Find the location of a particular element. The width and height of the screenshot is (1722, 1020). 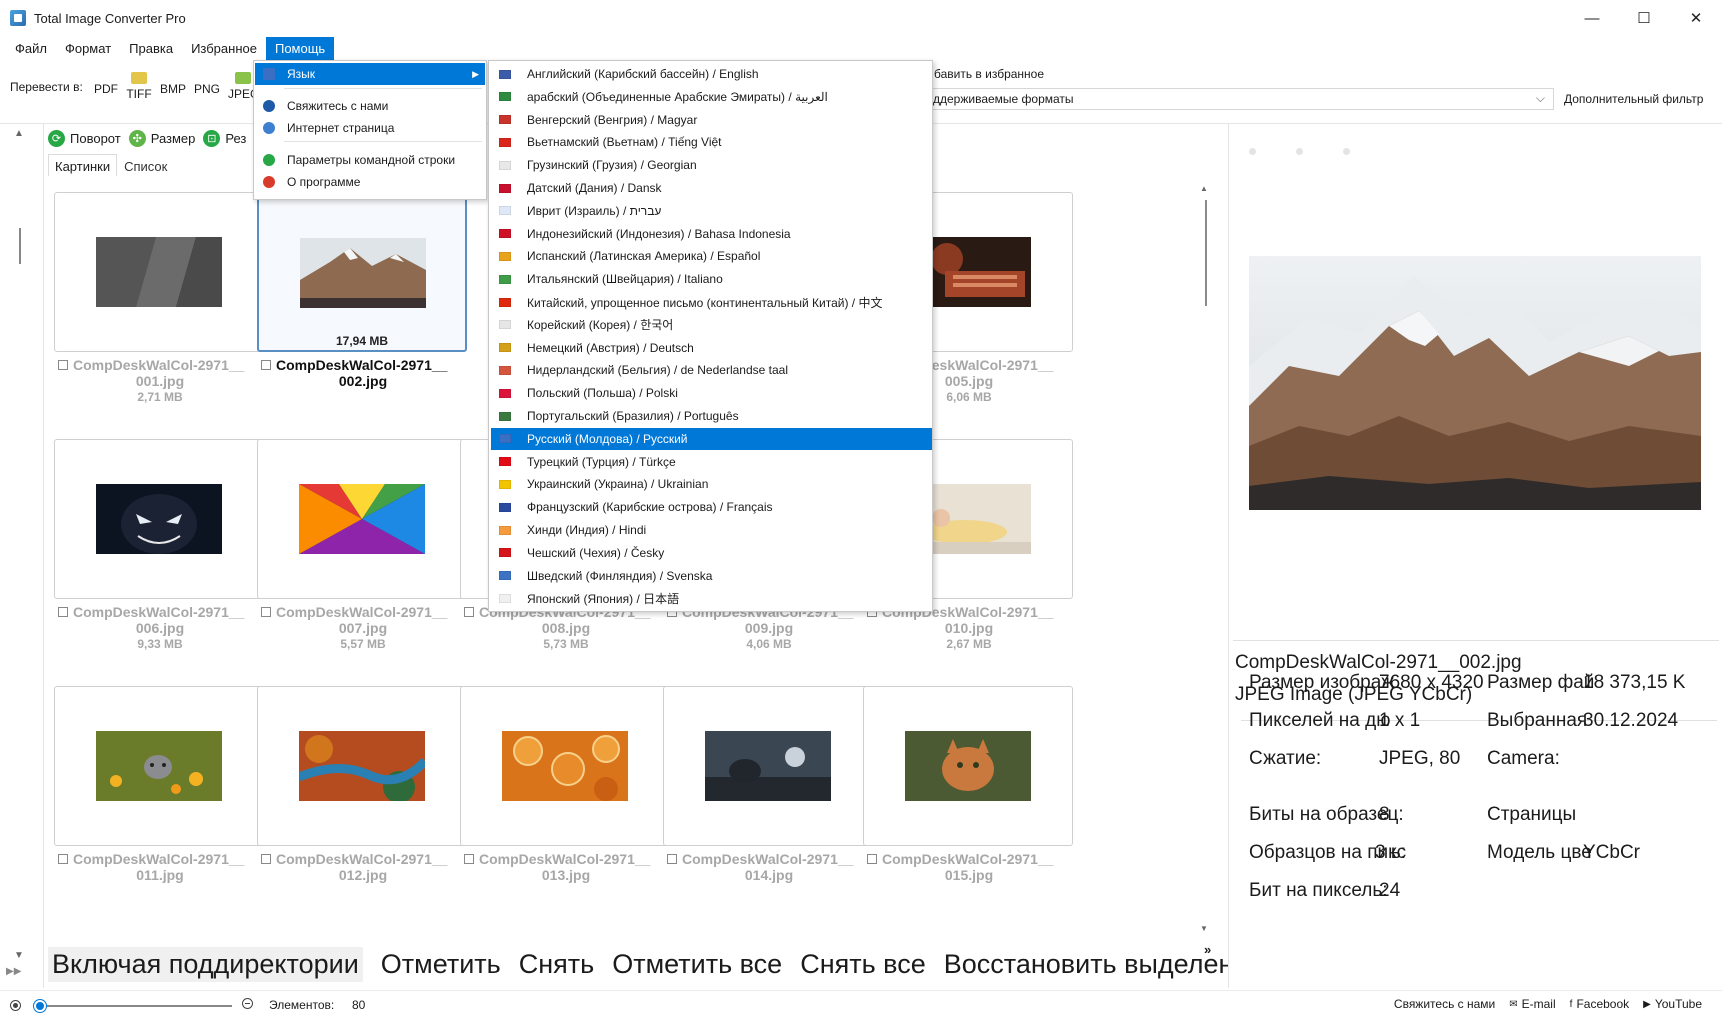

menu-favorites: Избранное is located at coordinates (224, 48).